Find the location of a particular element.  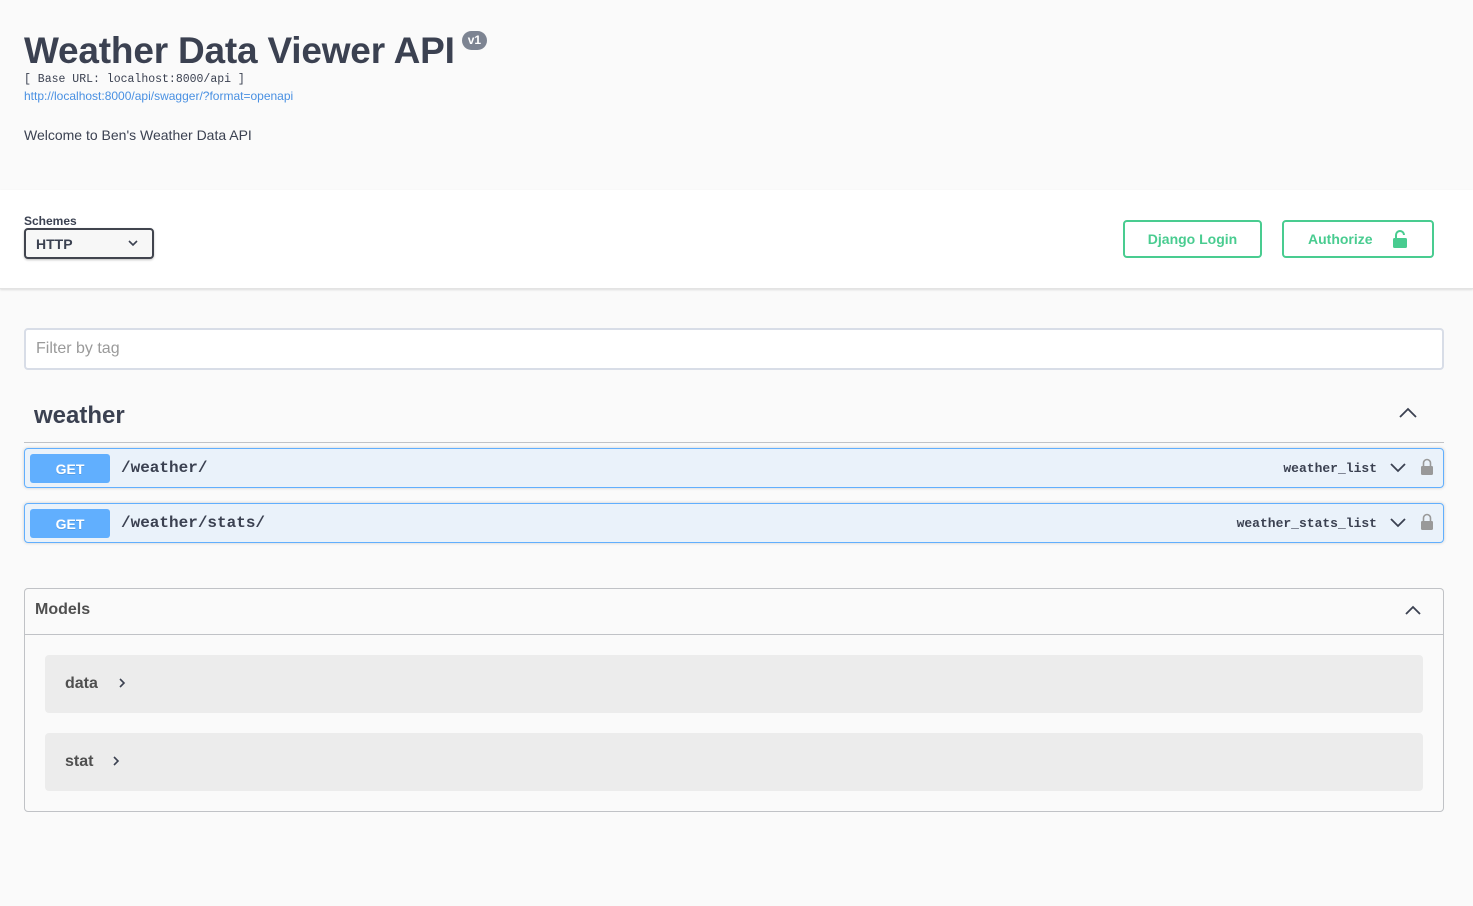

models-header: Models is located at coordinates (734, 612).